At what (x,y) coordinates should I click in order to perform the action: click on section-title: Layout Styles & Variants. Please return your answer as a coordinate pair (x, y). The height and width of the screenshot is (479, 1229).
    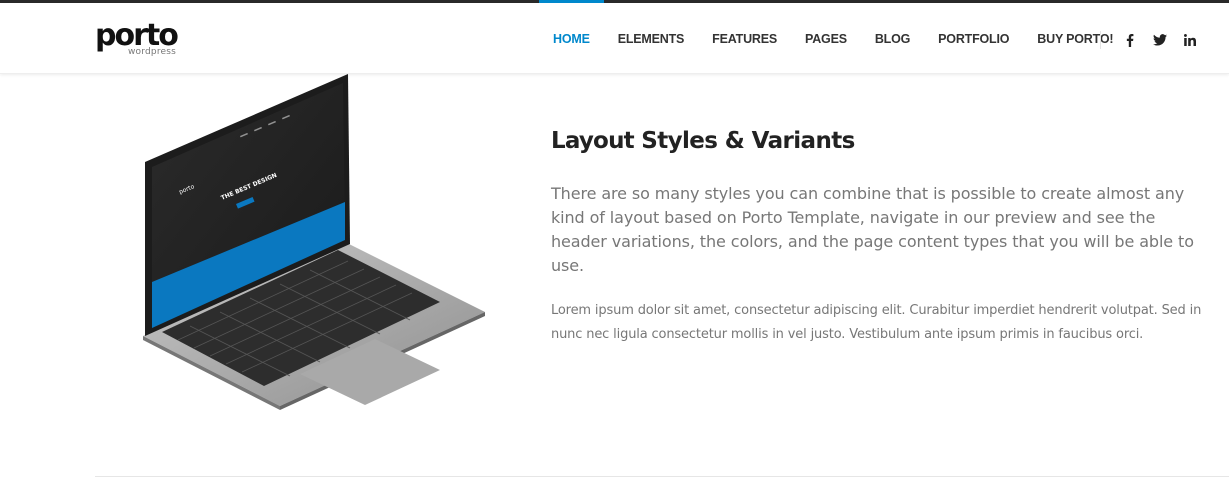
    Looking at the image, I should click on (703, 141).